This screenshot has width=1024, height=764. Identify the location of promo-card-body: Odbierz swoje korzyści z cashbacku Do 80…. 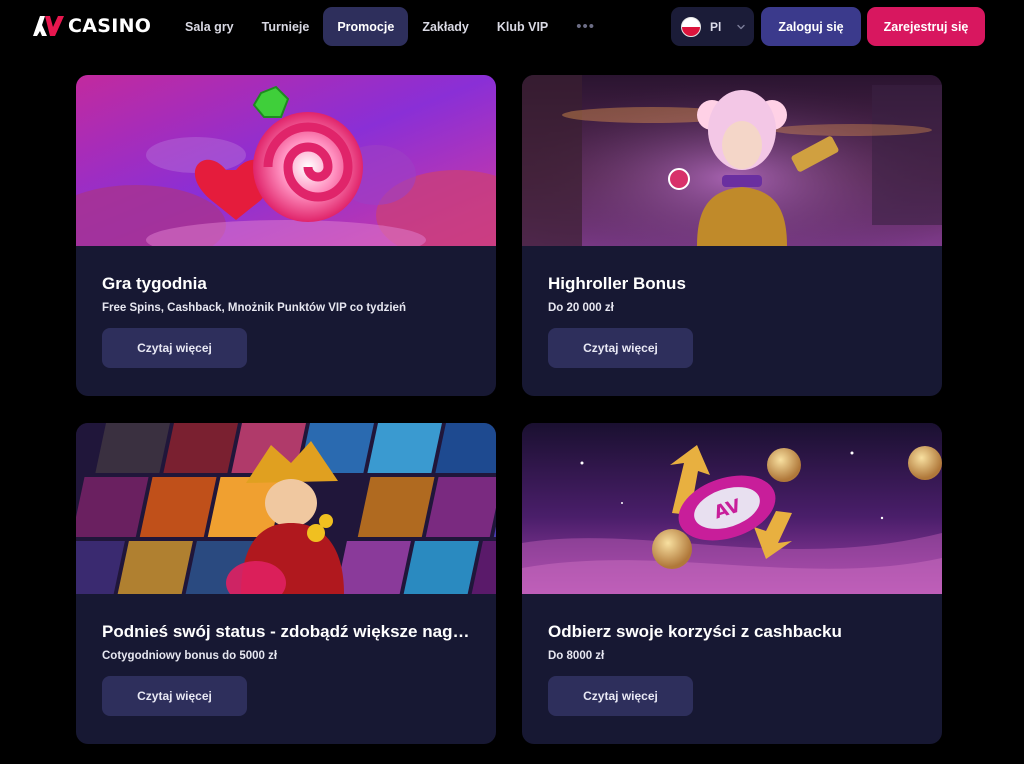
(732, 669).